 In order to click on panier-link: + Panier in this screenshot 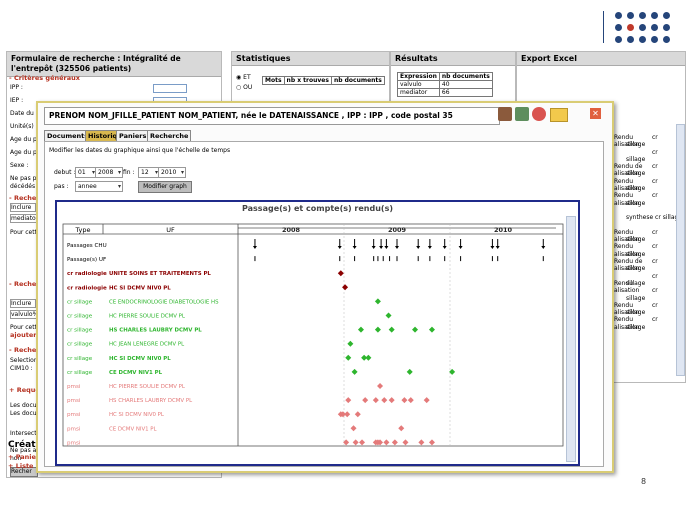, I will do `click(23, 457)`.